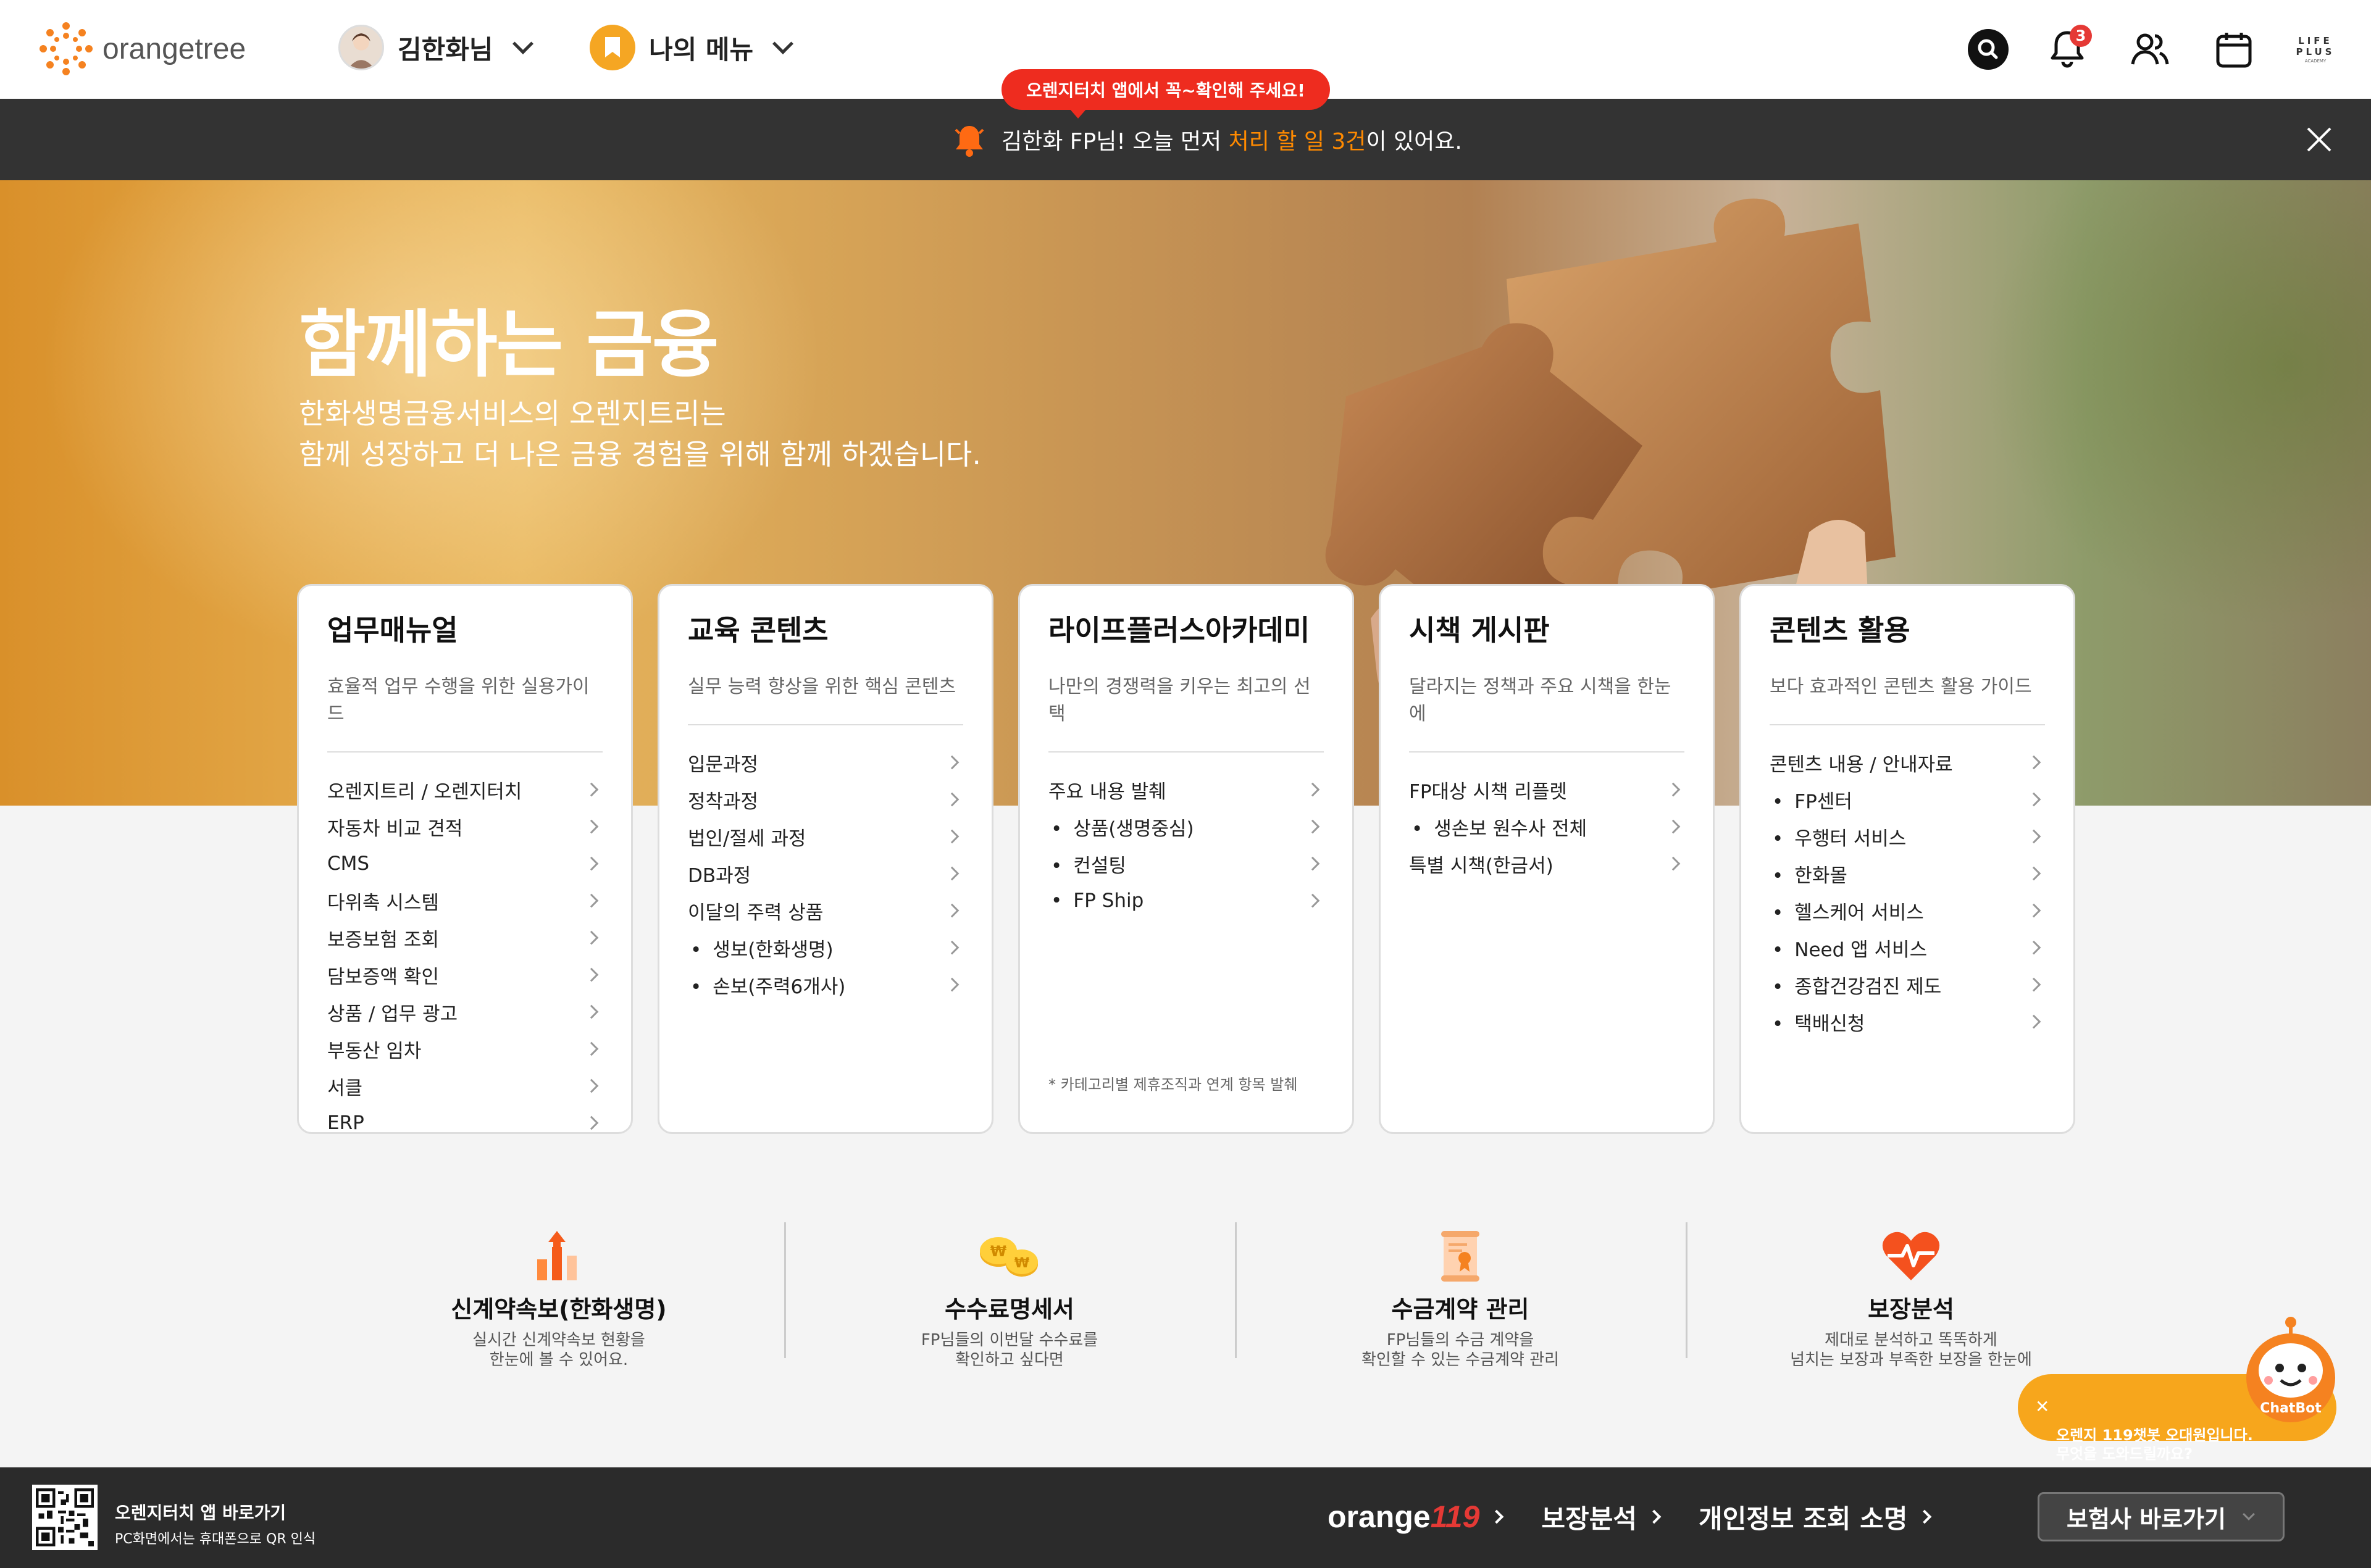 This screenshot has width=2371, height=1568. I want to click on card-link-item: 자동차 비교 견적, so click(465, 827).